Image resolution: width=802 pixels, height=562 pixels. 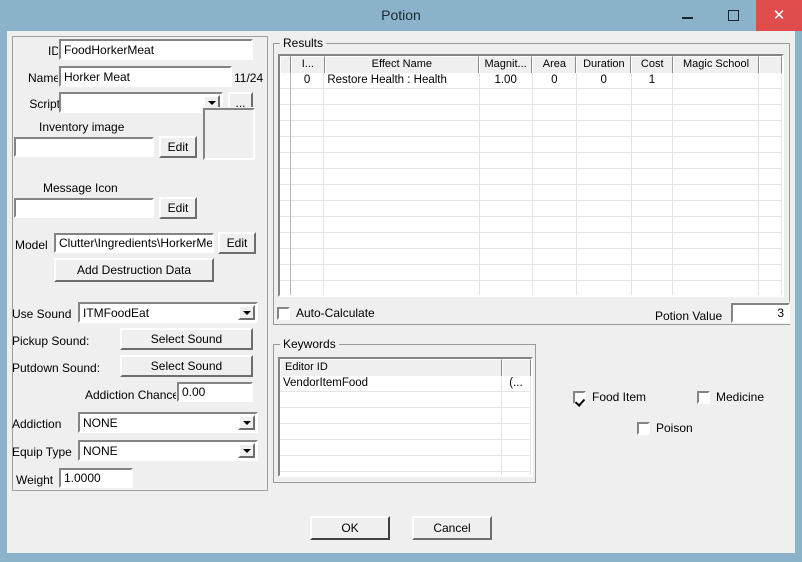 What do you see at coordinates (156, 49) in the screenshot?
I see `id-input: FoodHorkerMeat` at bounding box center [156, 49].